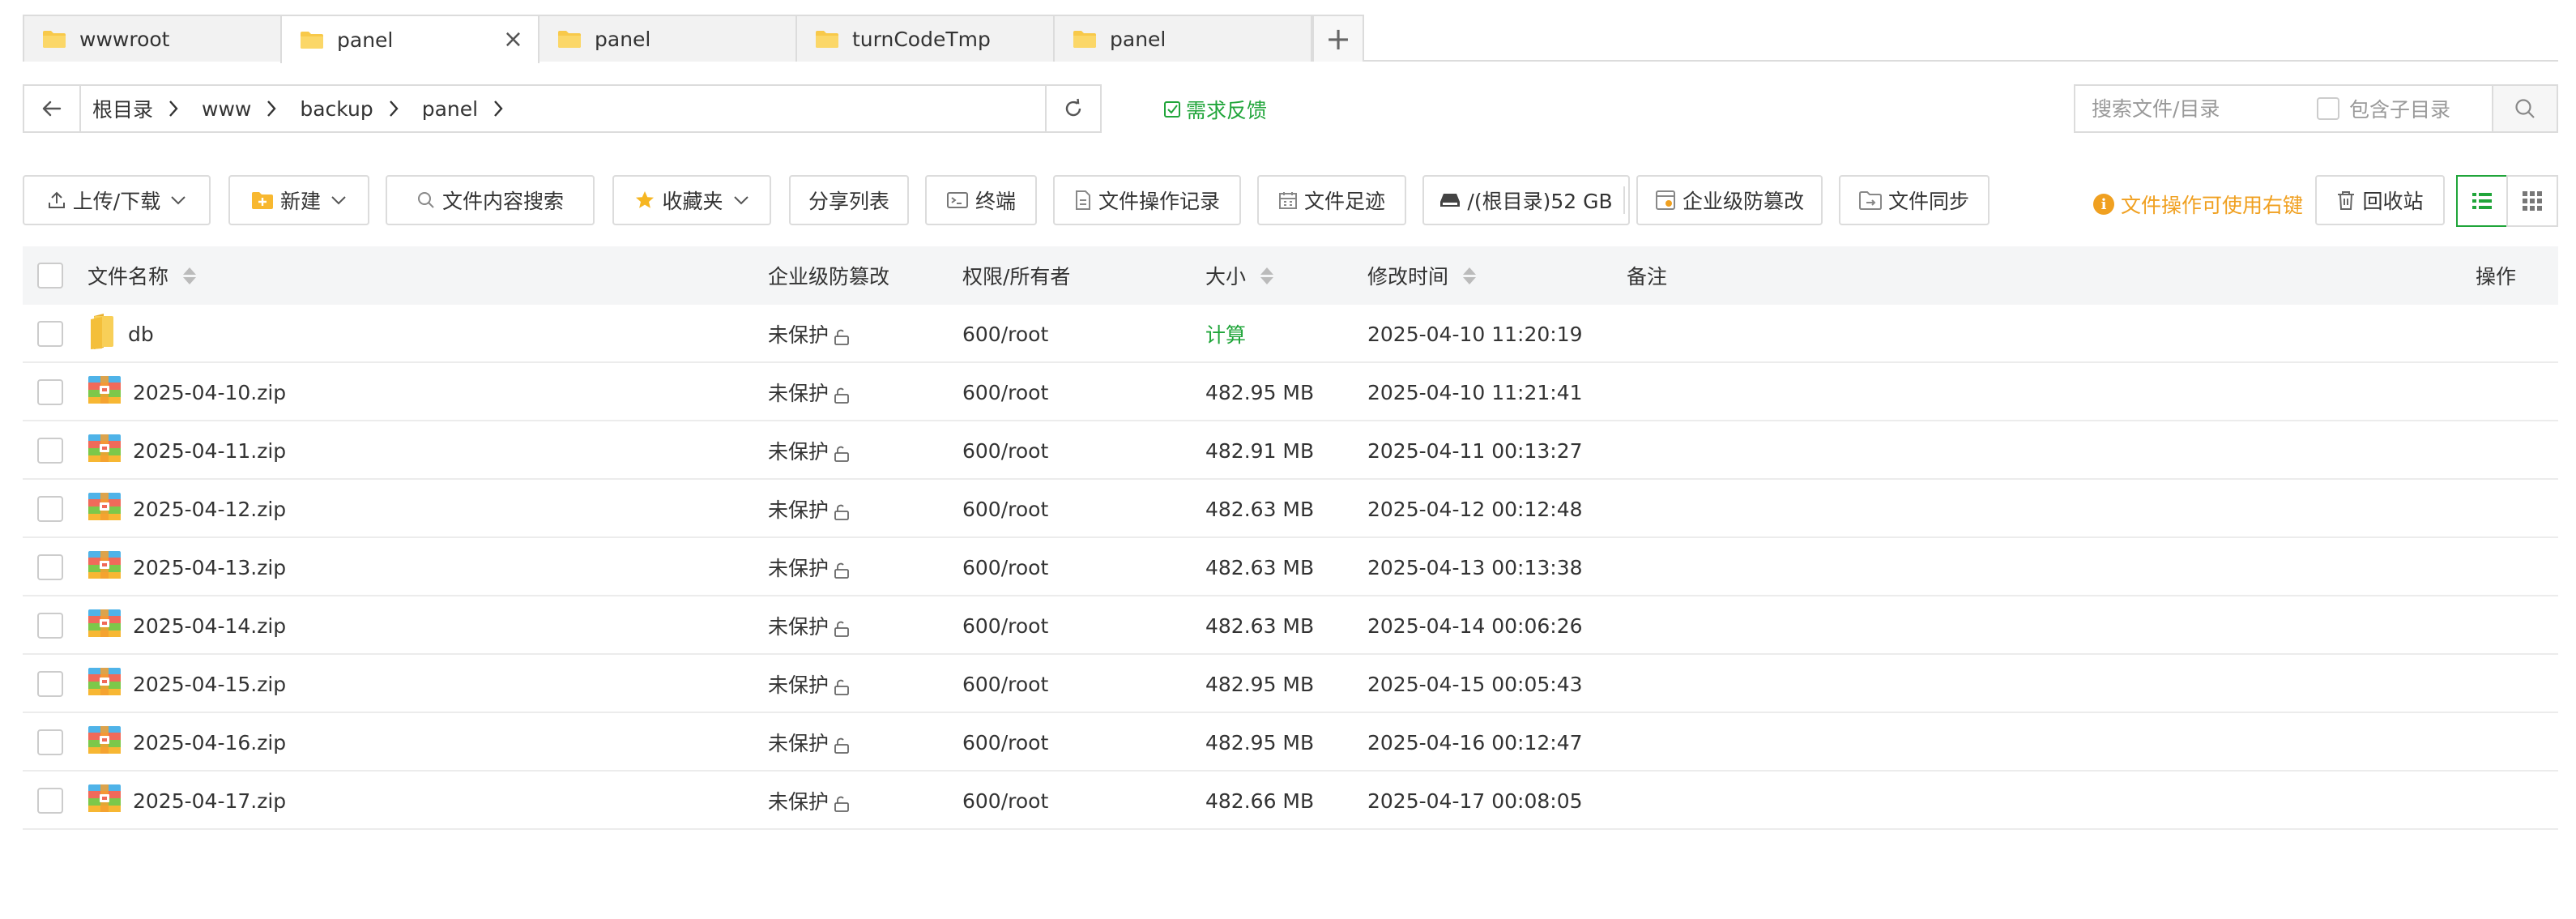 This screenshot has height=919, width=2576. Describe the element at coordinates (1182, 38) in the screenshot. I see `tab-panel-2: panel` at that location.